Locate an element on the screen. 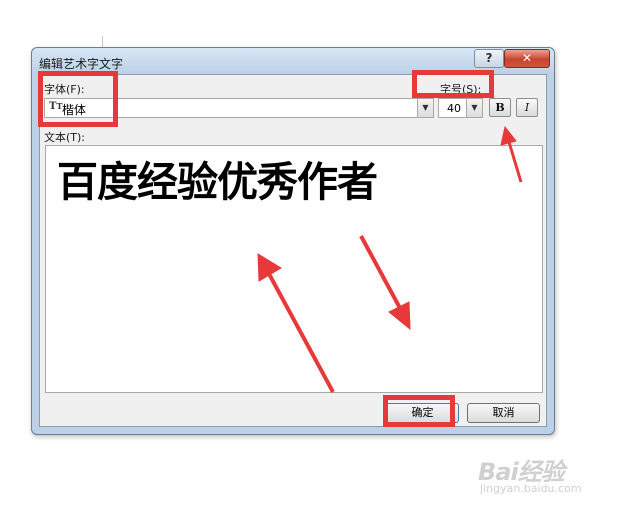  watermark-url: jingyan.baidu.com is located at coordinates (531, 488).